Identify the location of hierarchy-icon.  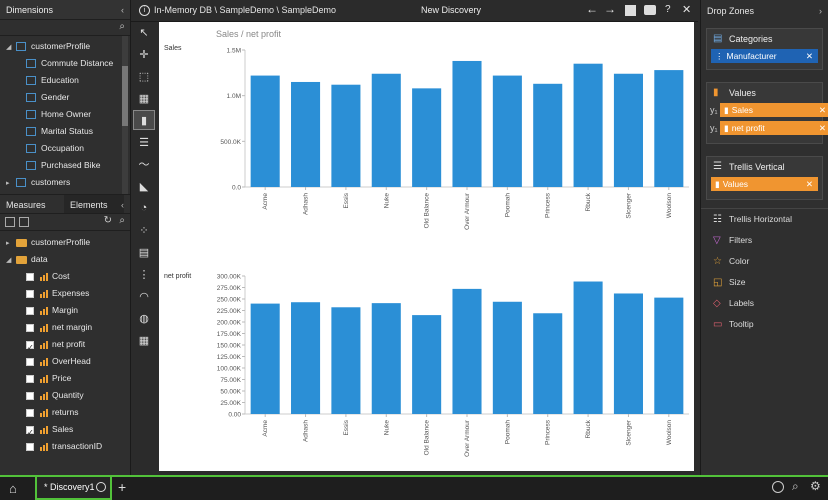
(31, 166).